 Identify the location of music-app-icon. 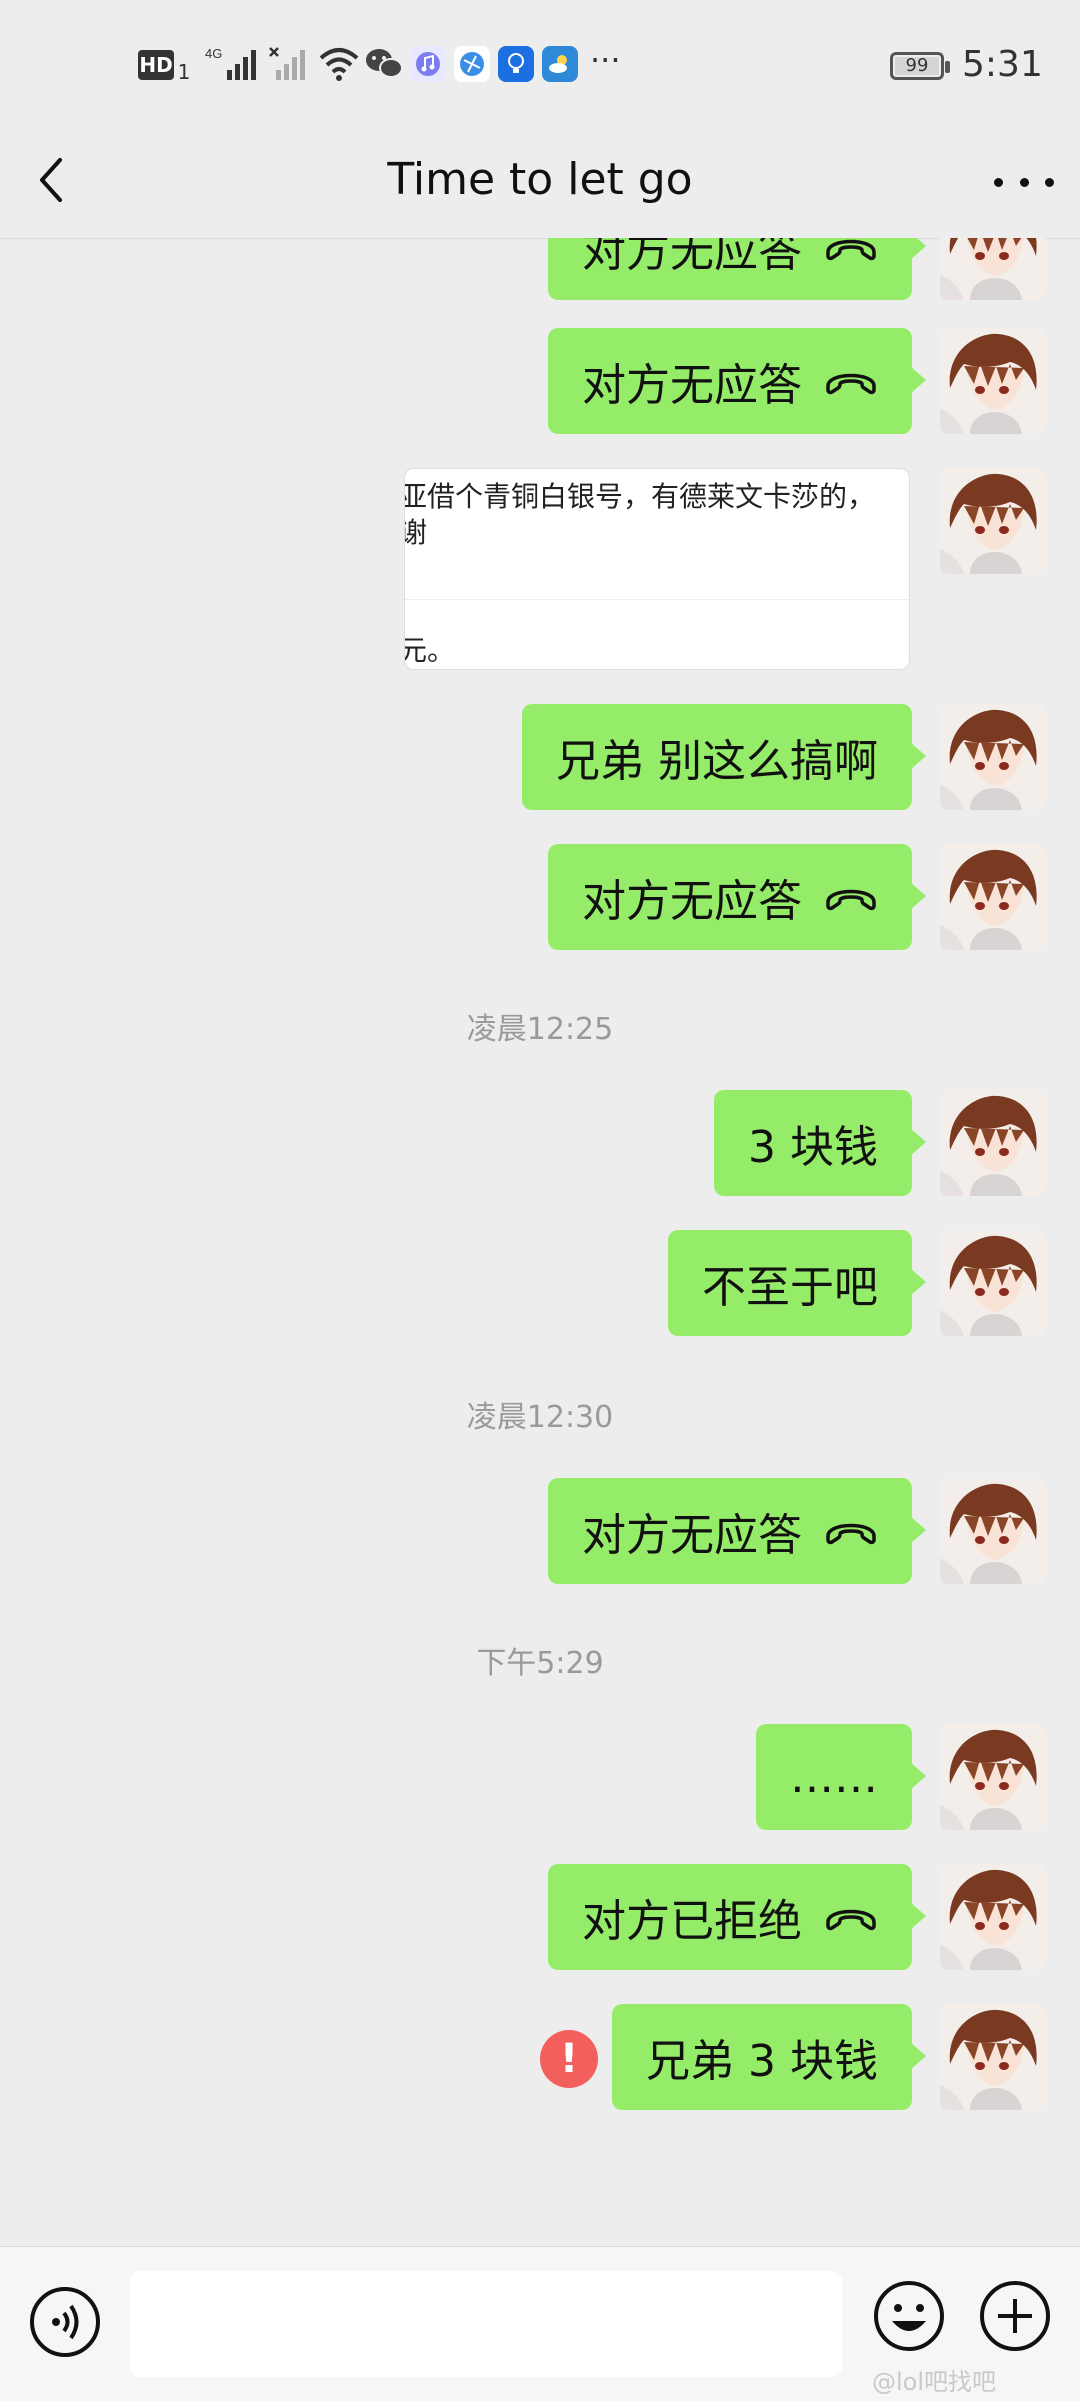
(428, 64).